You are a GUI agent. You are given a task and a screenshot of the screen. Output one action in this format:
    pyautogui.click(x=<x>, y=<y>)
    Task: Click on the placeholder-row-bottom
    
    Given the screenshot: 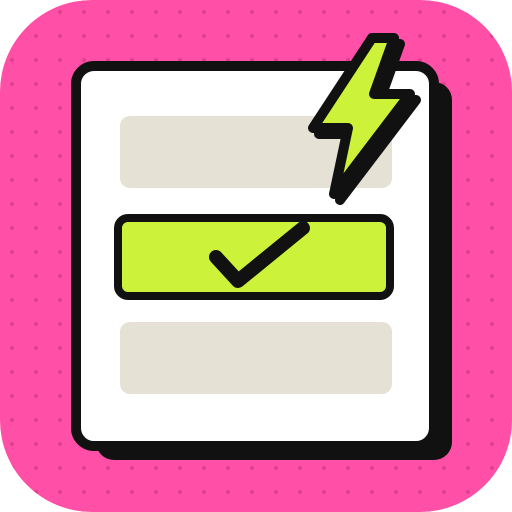 What is the action you would take?
    pyautogui.click(x=256, y=358)
    